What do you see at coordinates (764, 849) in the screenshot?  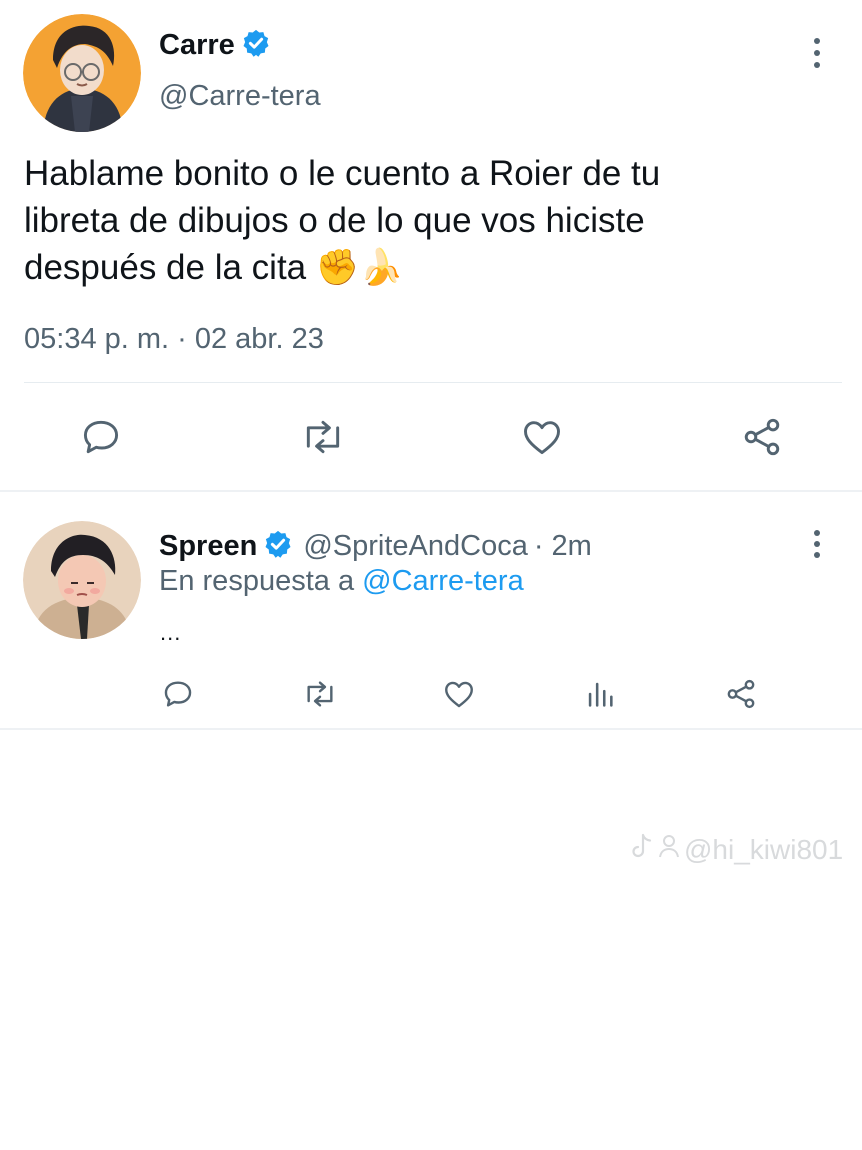 I see `watermark-text: @hi_kiwi801` at bounding box center [764, 849].